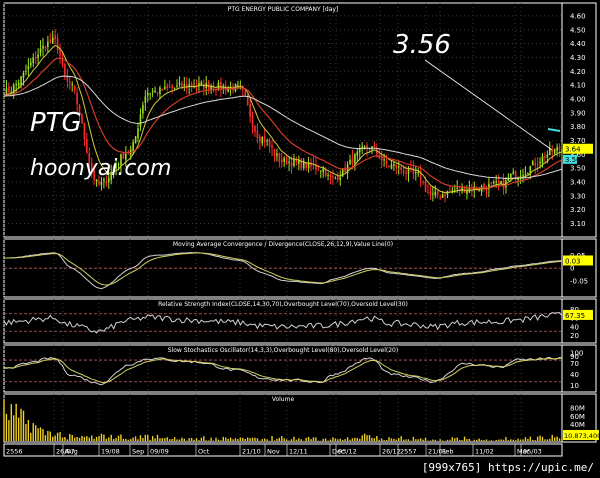  What do you see at coordinates (578, 99) in the screenshot?
I see `price-tick-label: 4.00` at bounding box center [578, 99].